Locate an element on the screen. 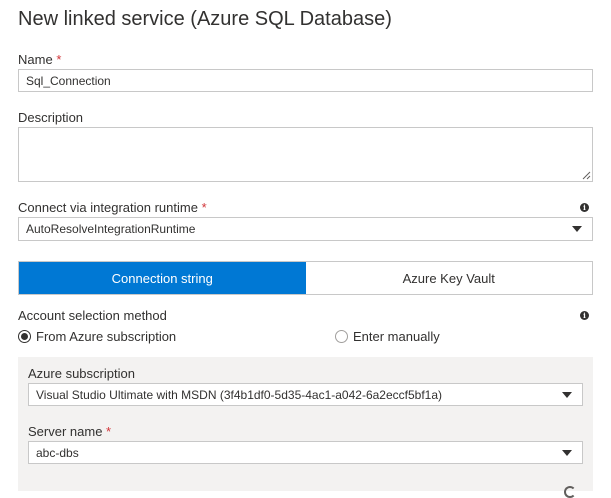 This screenshot has width=611, height=498. description-textarea is located at coordinates (305, 154).